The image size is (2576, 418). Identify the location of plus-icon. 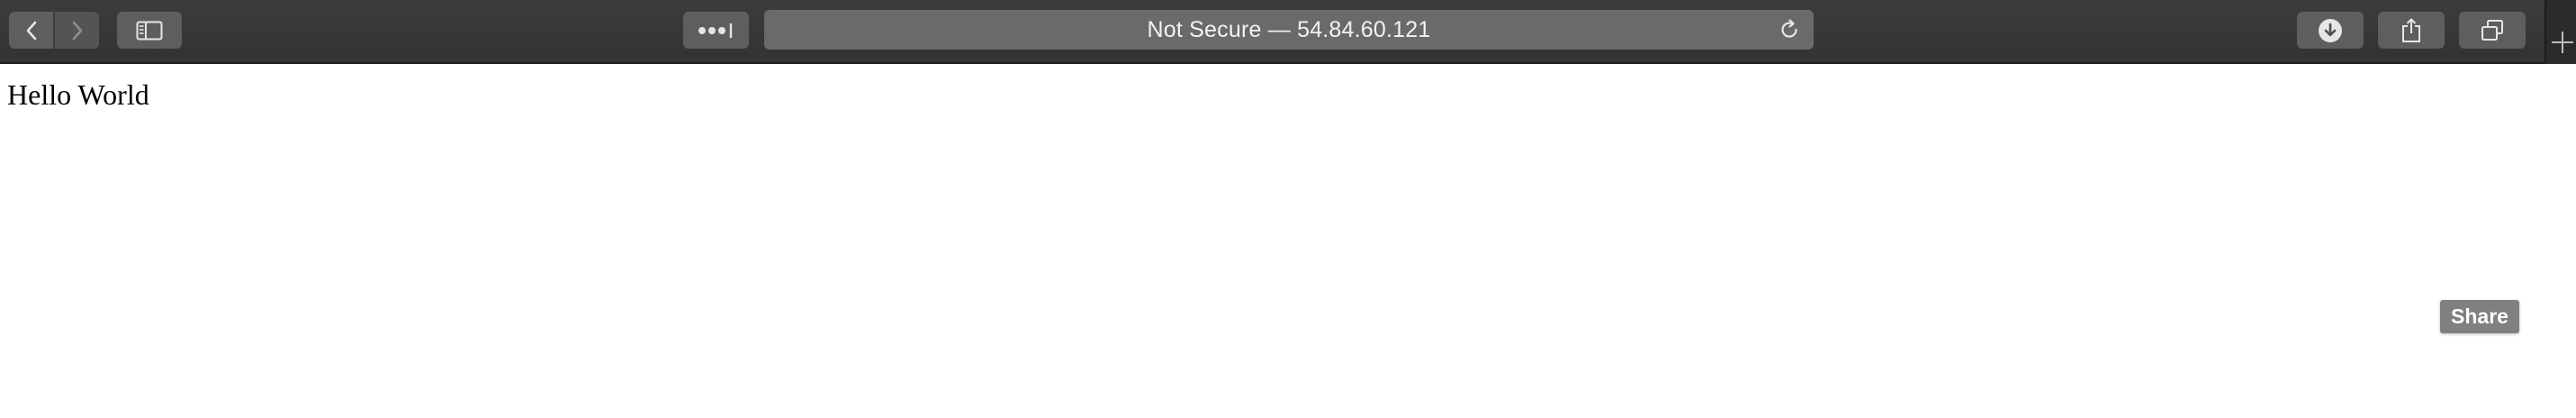
(2562, 42).